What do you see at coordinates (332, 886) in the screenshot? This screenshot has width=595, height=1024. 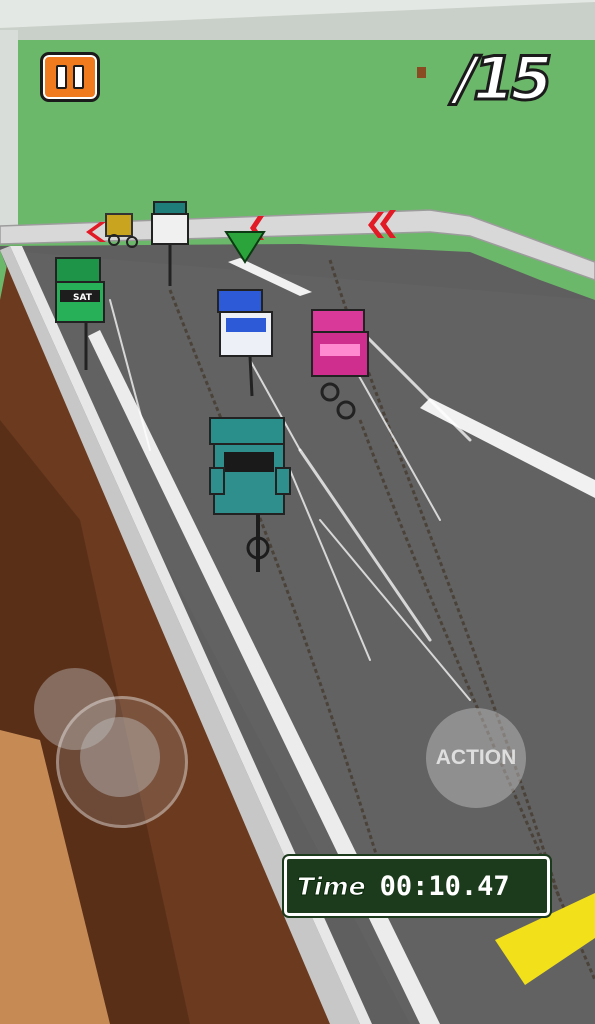 I see `timer-label: Time` at bounding box center [332, 886].